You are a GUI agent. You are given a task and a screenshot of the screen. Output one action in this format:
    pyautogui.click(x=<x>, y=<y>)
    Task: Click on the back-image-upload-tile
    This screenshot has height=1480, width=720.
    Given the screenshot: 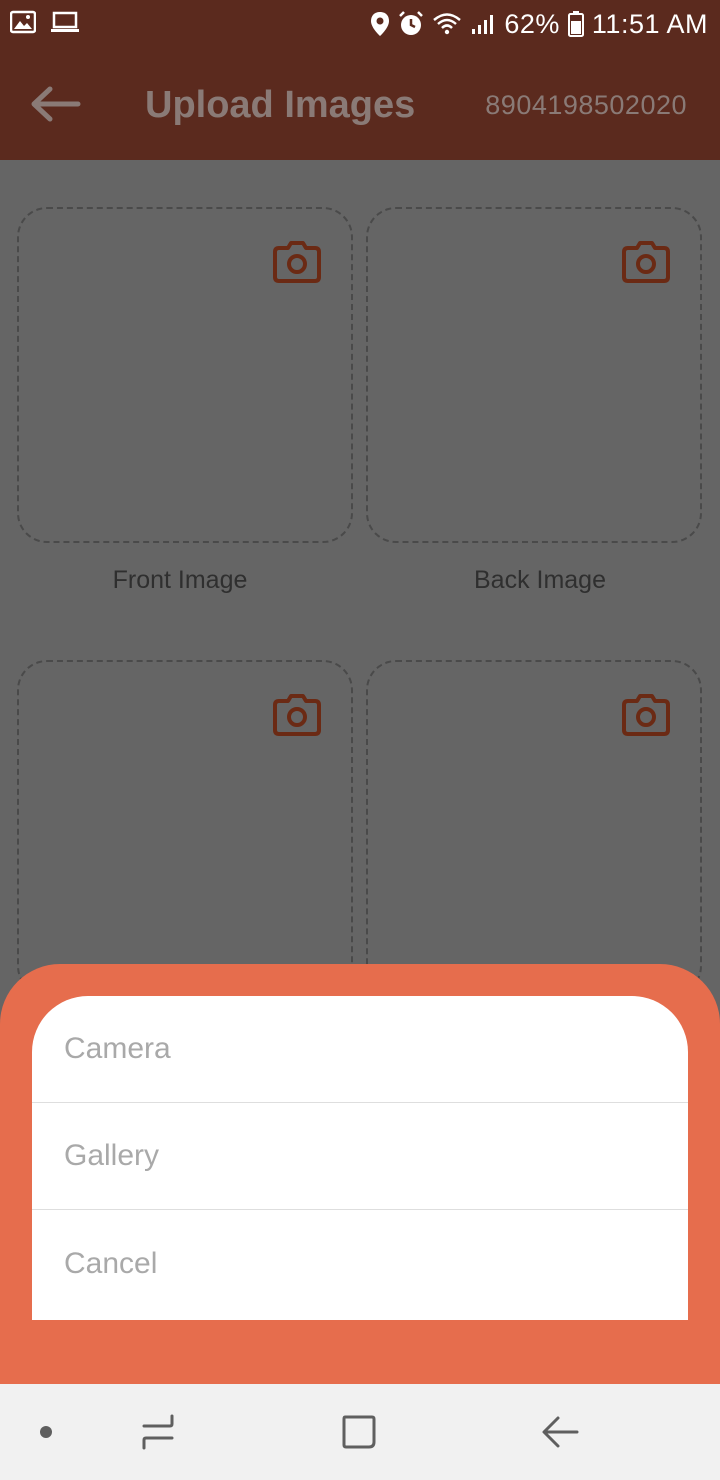 What is the action you would take?
    pyautogui.click(x=534, y=375)
    